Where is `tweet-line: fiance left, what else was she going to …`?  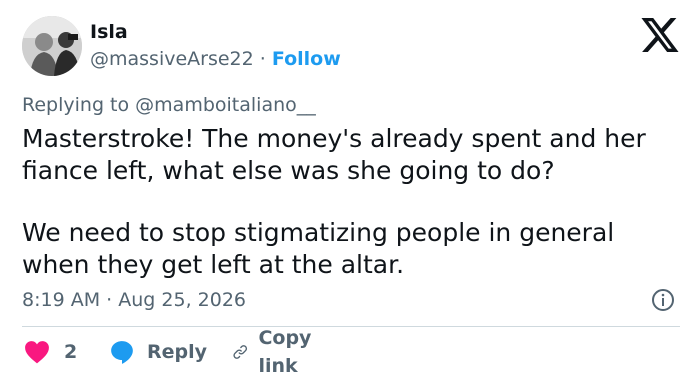
tweet-line: fiance left, what else was she going to … is located at coordinates (288, 170).